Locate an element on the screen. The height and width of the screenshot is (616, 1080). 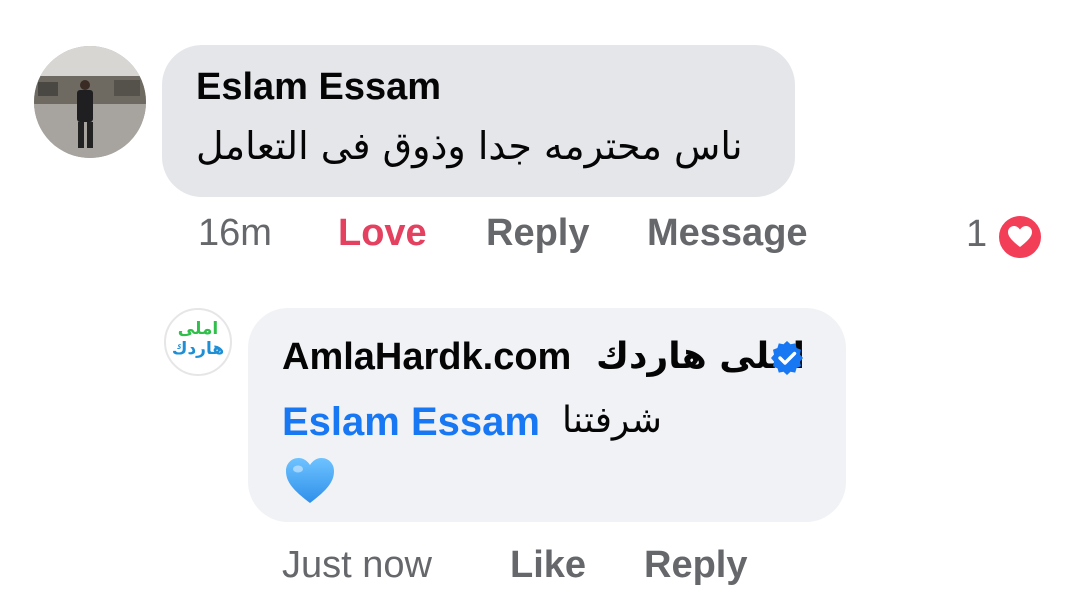
heart-icon is located at coordinates (1020, 237).